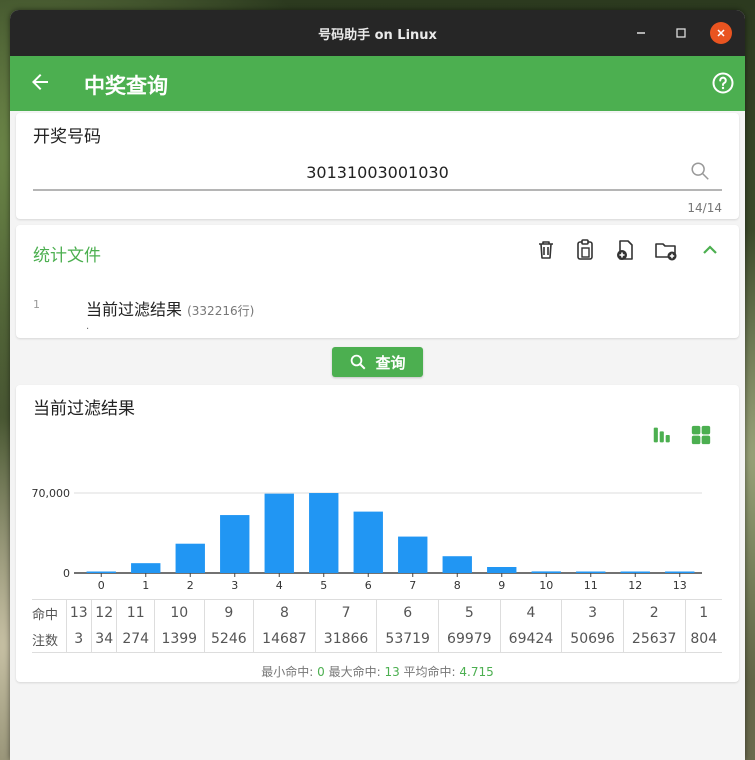  I want to click on window-titlebar: 号码助手 on Linux, so click(377, 33).